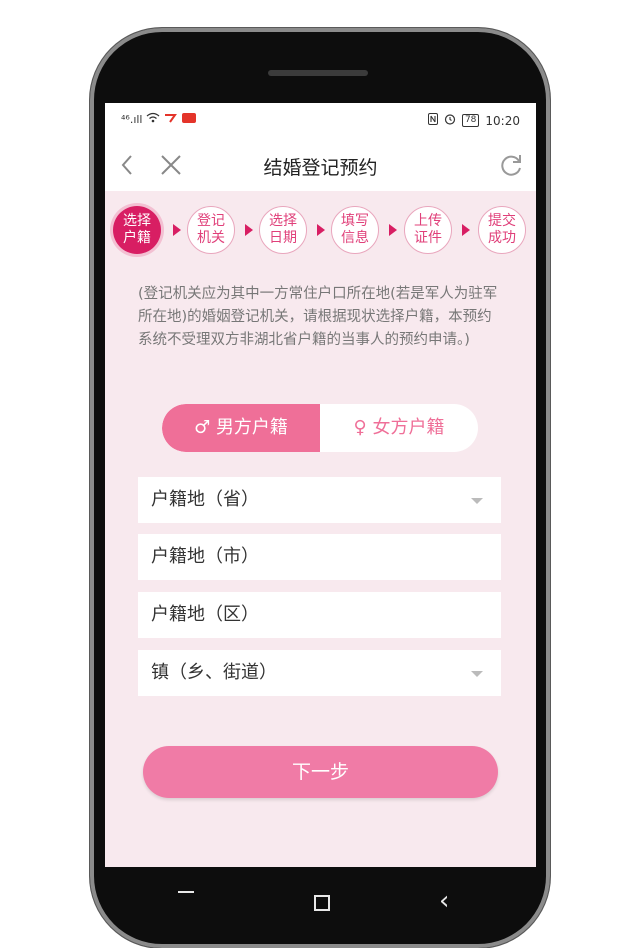 The height and width of the screenshot is (948, 640). I want to click on household-toggle: ♂ 男方户籍 ♀ 女方户籍, so click(320, 428).